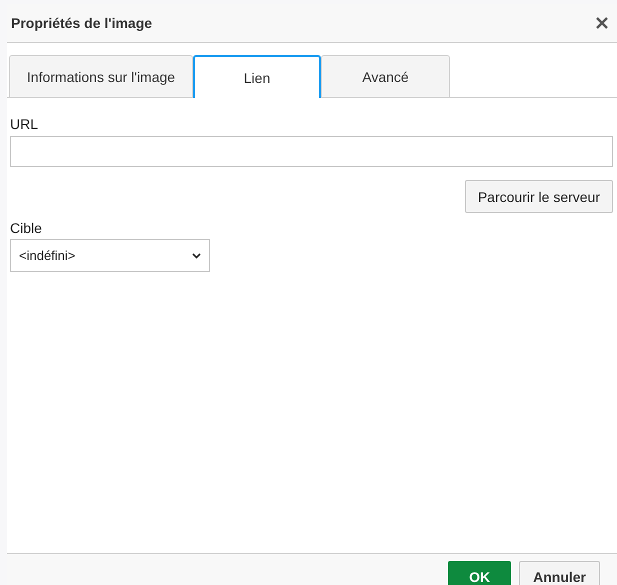 This screenshot has height=585, width=617. What do you see at coordinates (385, 76) in the screenshot?
I see `tab: Avancé` at bounding box center [385, 76].